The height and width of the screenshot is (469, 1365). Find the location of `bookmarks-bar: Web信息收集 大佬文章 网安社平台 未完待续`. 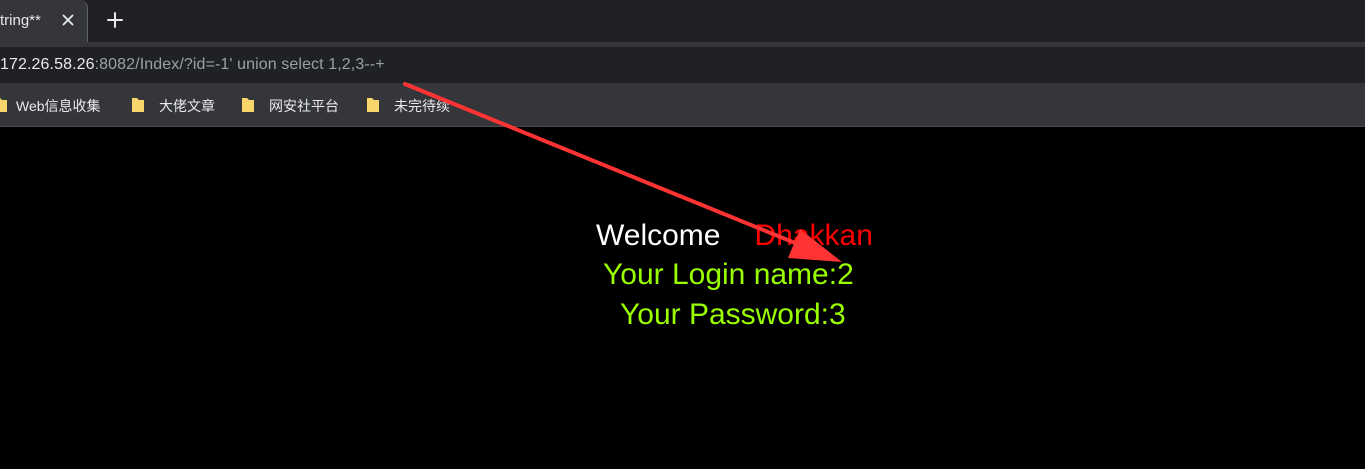

bookmarks-bar: Web信息收集 大佬文章 网安社平台 未完待续 is located at coordinates (682, 105).